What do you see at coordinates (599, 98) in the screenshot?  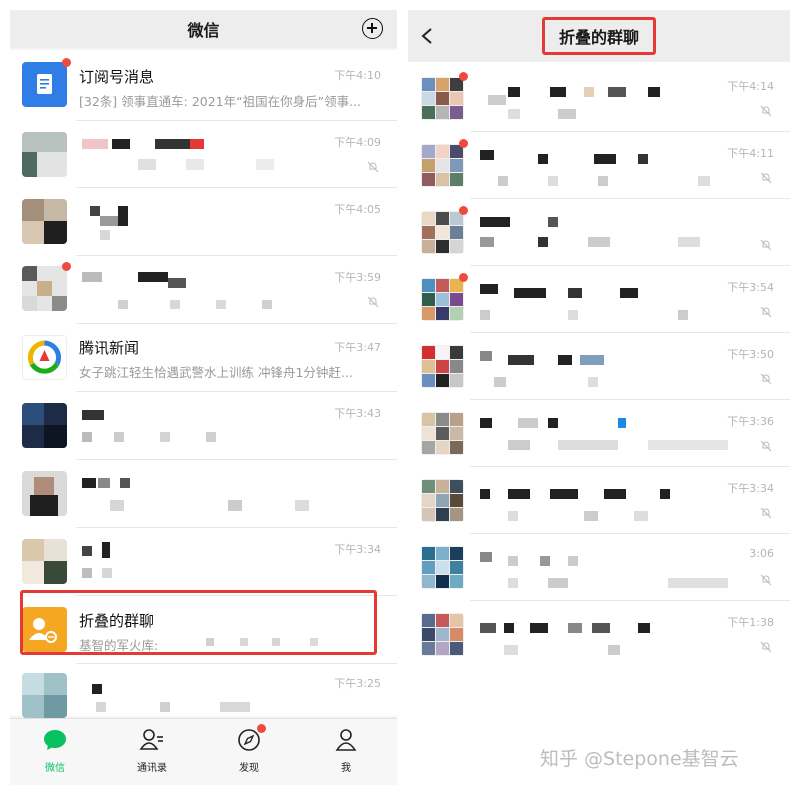 I see `group-chat-row: 下午4:14` at bounding box center [599, 98].